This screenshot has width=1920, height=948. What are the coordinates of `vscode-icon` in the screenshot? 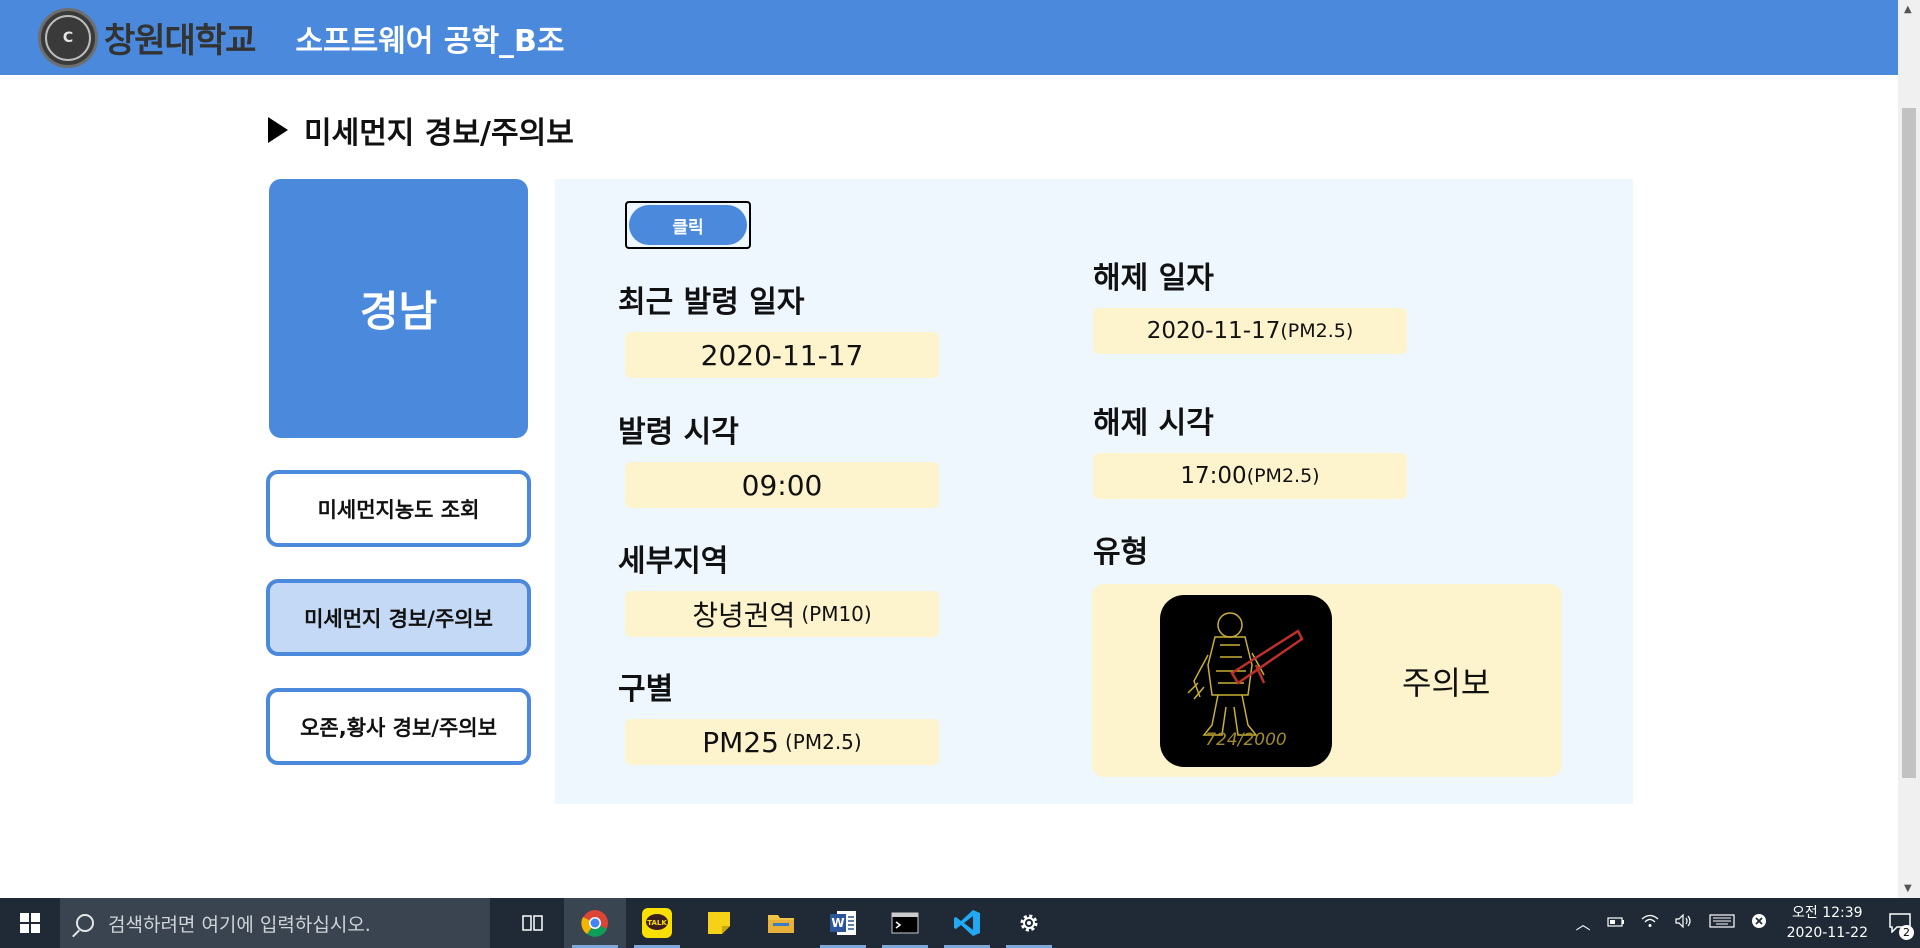 It's located at (967, 923).